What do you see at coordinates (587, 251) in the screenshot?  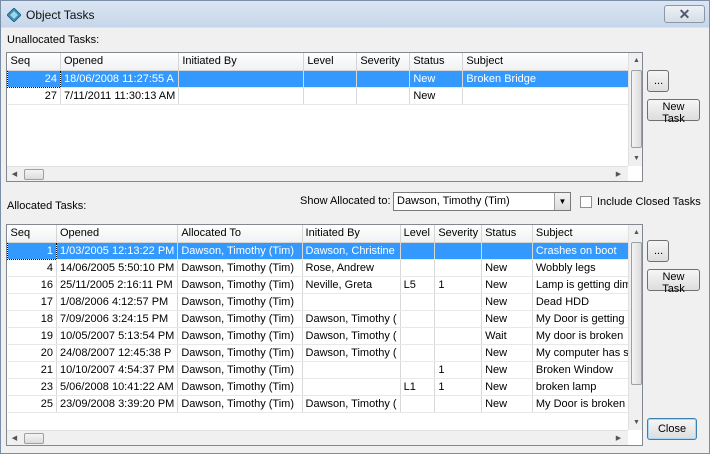 I see `allocated-table-cell: Crashes on boot` at bounding box center [587, 251].